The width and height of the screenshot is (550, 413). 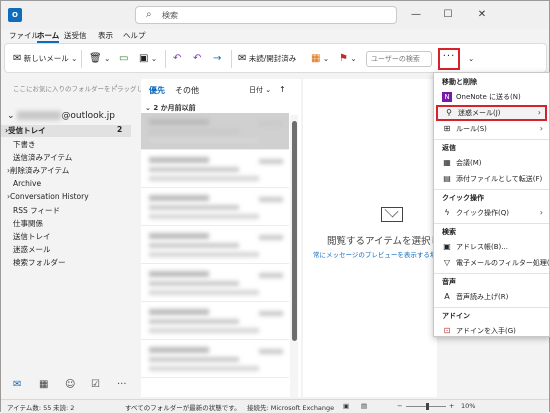 I want to click on menu-item-filter: ▽ 電子メールのフィルター処理(F) ›, so click(x=492, y=263).